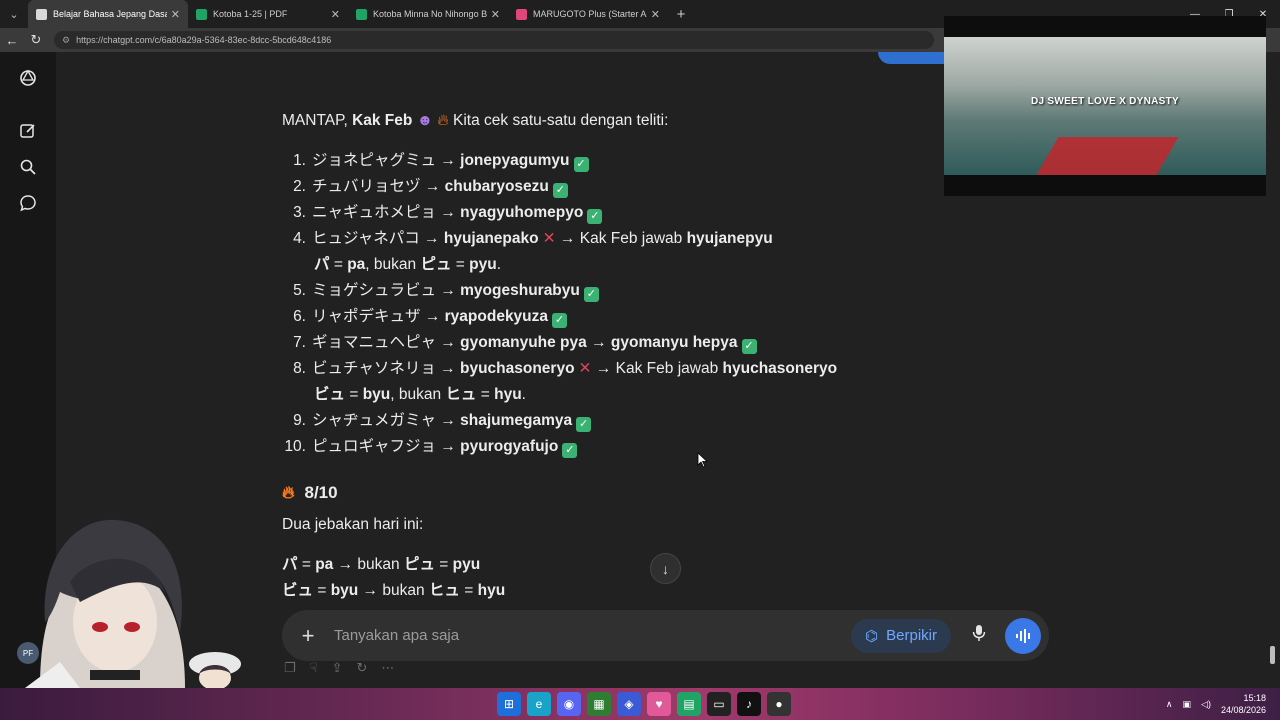  What do you see at coordinates (299, 368) in the screenshot?
I see `item-number: 8.` at bounding box center [299, 368].